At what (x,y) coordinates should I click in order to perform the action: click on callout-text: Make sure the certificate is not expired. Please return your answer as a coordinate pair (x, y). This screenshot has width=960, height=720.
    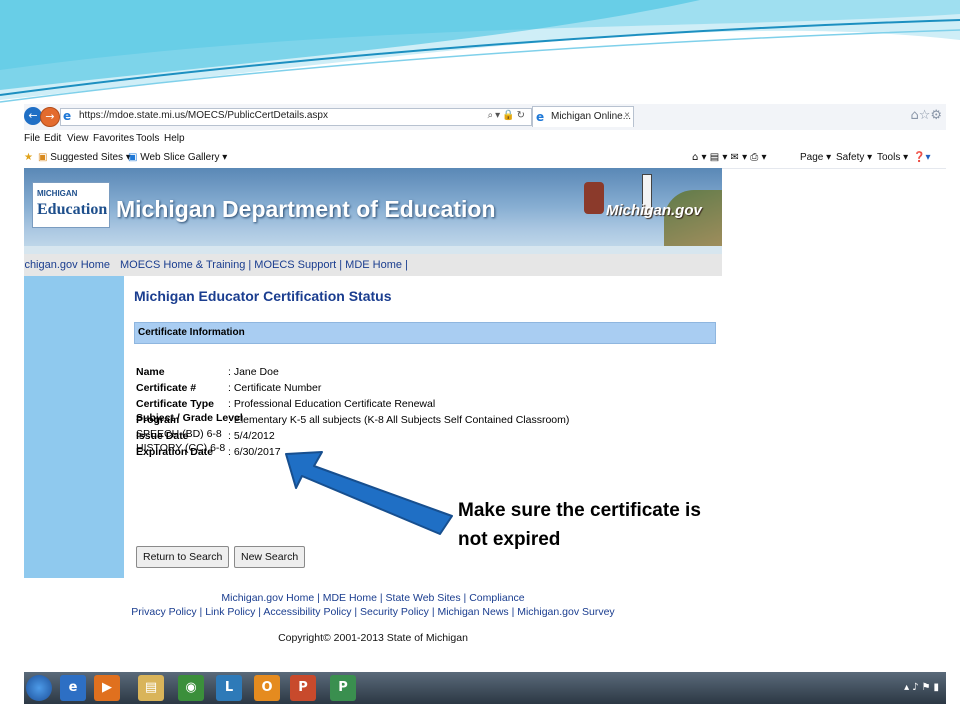
    Looking at the image, I should click on (608, 525).